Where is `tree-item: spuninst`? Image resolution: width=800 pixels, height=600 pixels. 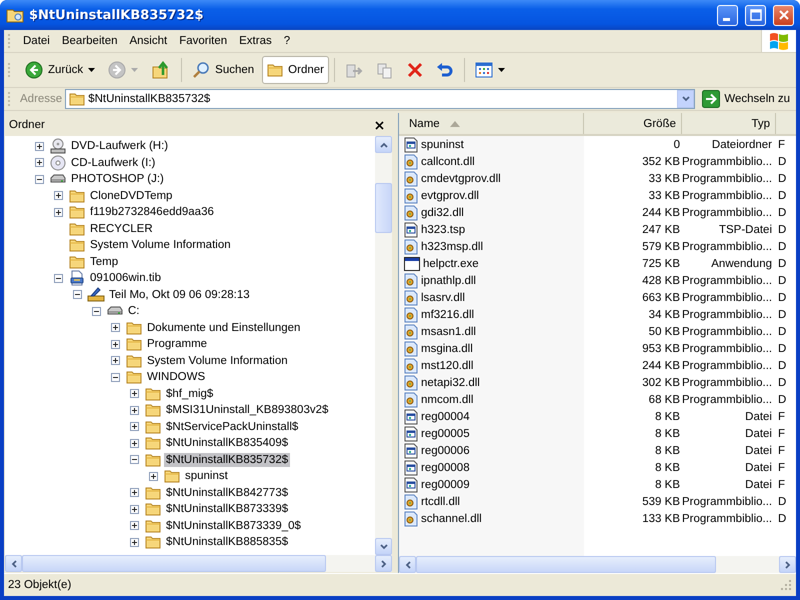
tree-item: spuninst is located at coordinates (206, 476).